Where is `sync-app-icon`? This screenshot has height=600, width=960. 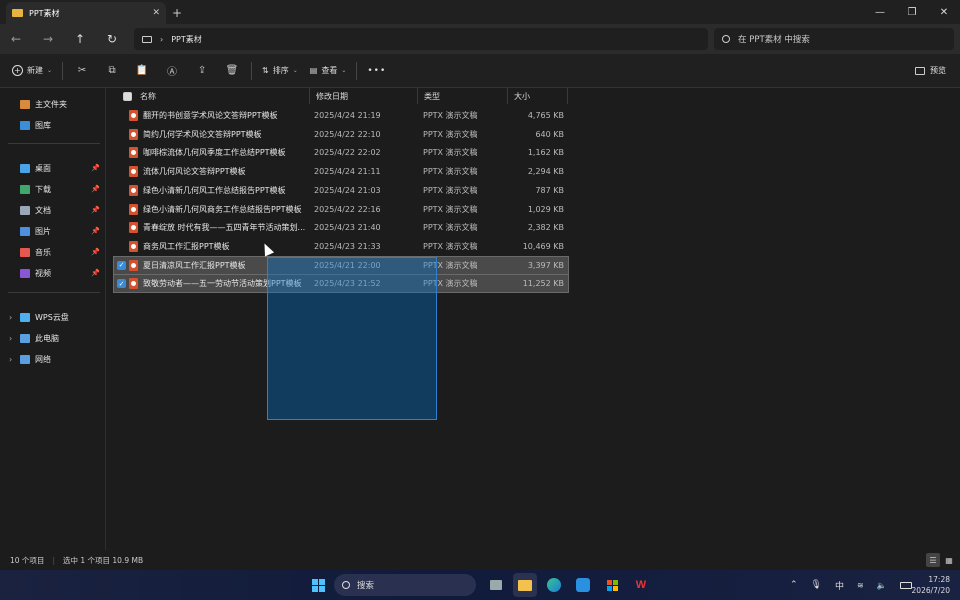 sync-app-icon is located at coordinates (583, 585).